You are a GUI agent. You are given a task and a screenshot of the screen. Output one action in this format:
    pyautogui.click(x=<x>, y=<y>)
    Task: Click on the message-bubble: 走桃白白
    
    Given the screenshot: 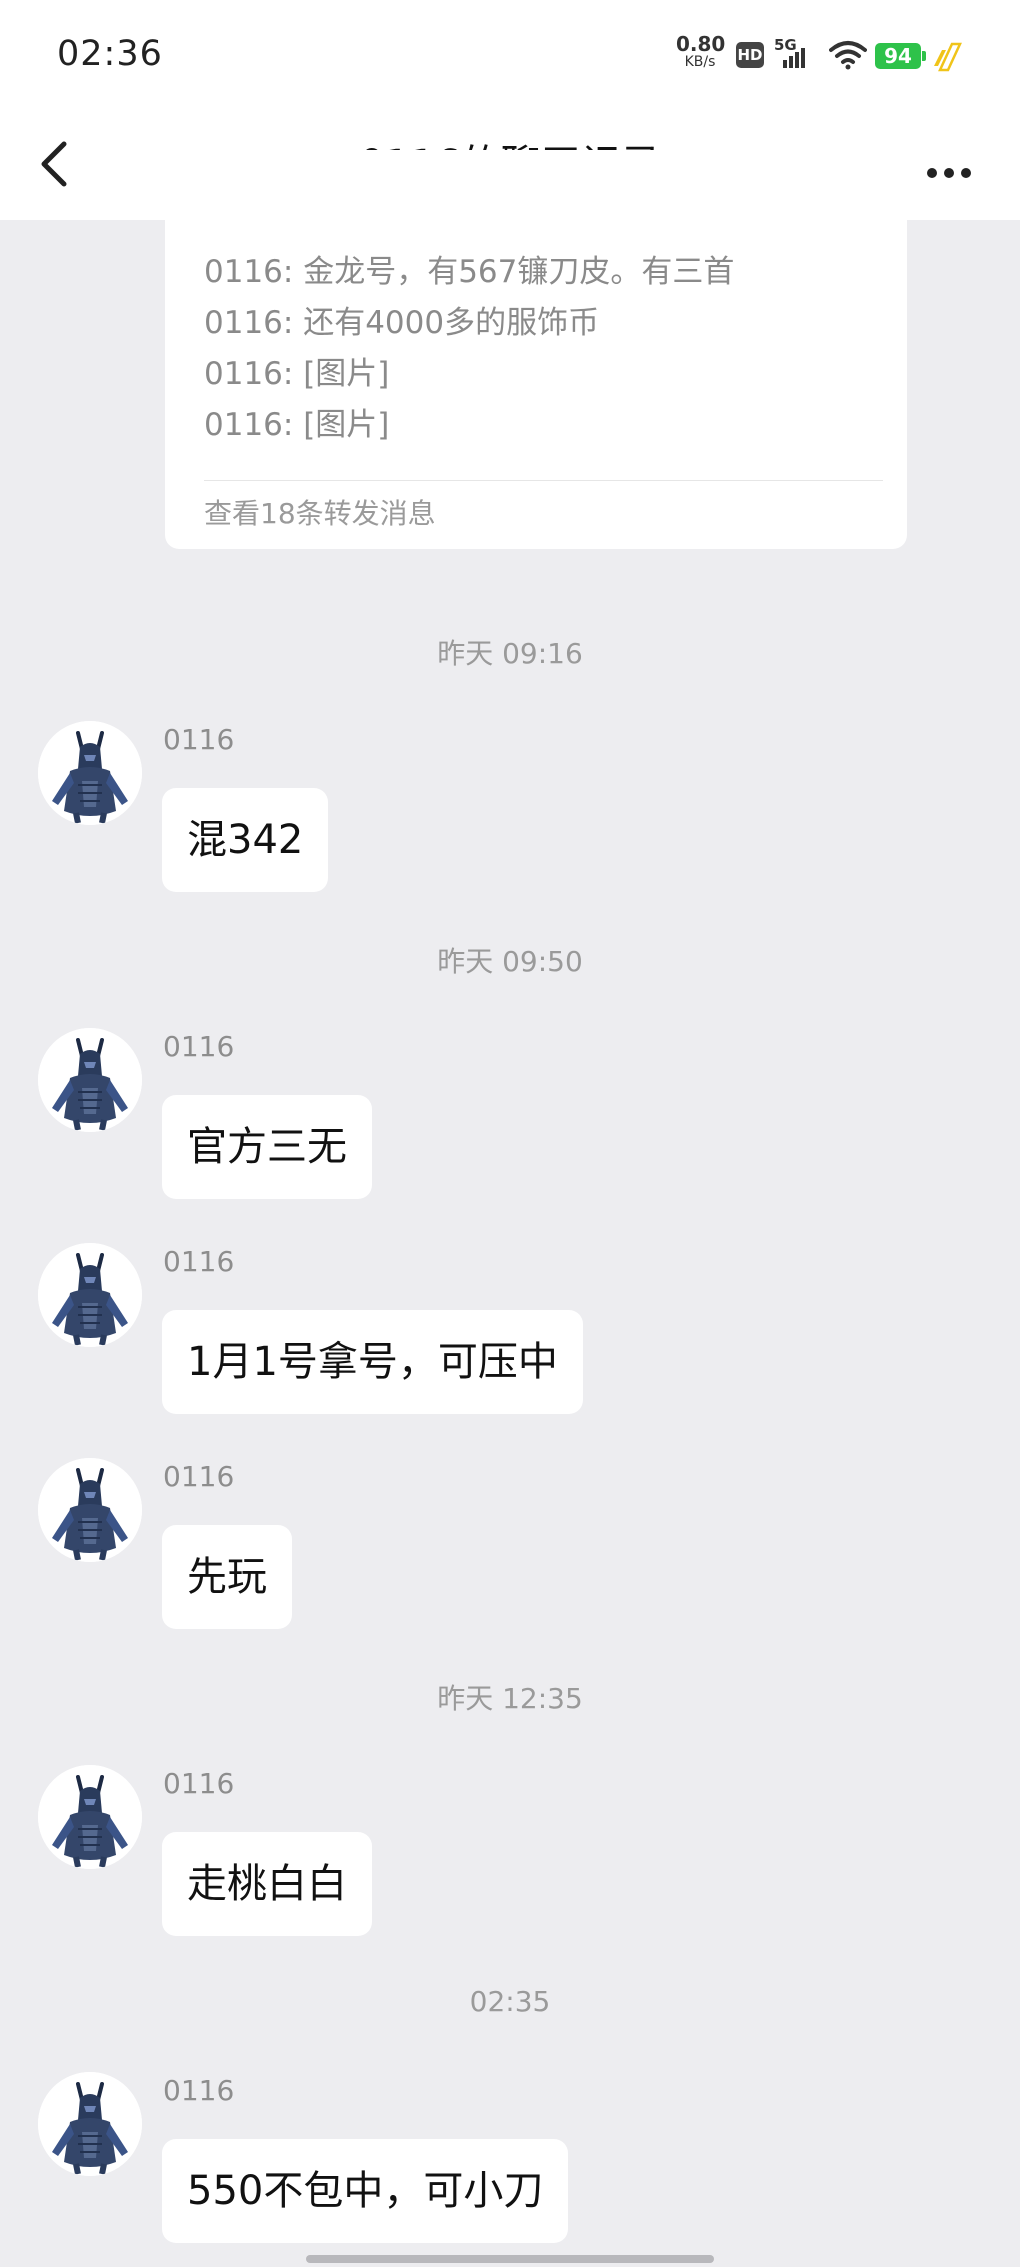 What is the action you would take?
    pyautogui.click(x=267, y=1884)
    